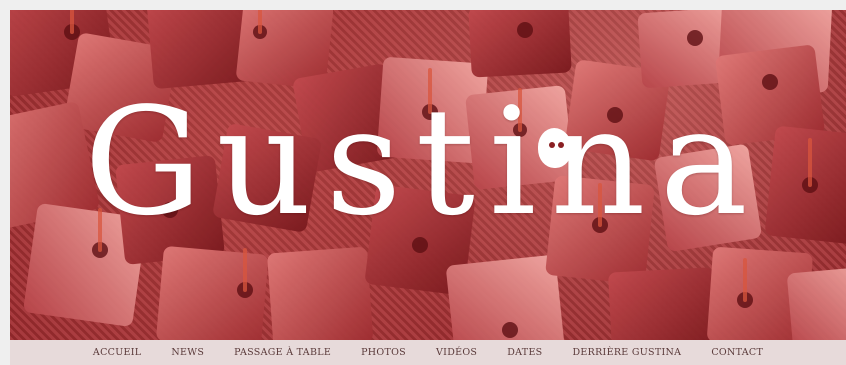  What do you see at coordinates (456, 352) in the screenshot?
I see `nav-item-videos: Vidéos` at bounding box center [456, 352].